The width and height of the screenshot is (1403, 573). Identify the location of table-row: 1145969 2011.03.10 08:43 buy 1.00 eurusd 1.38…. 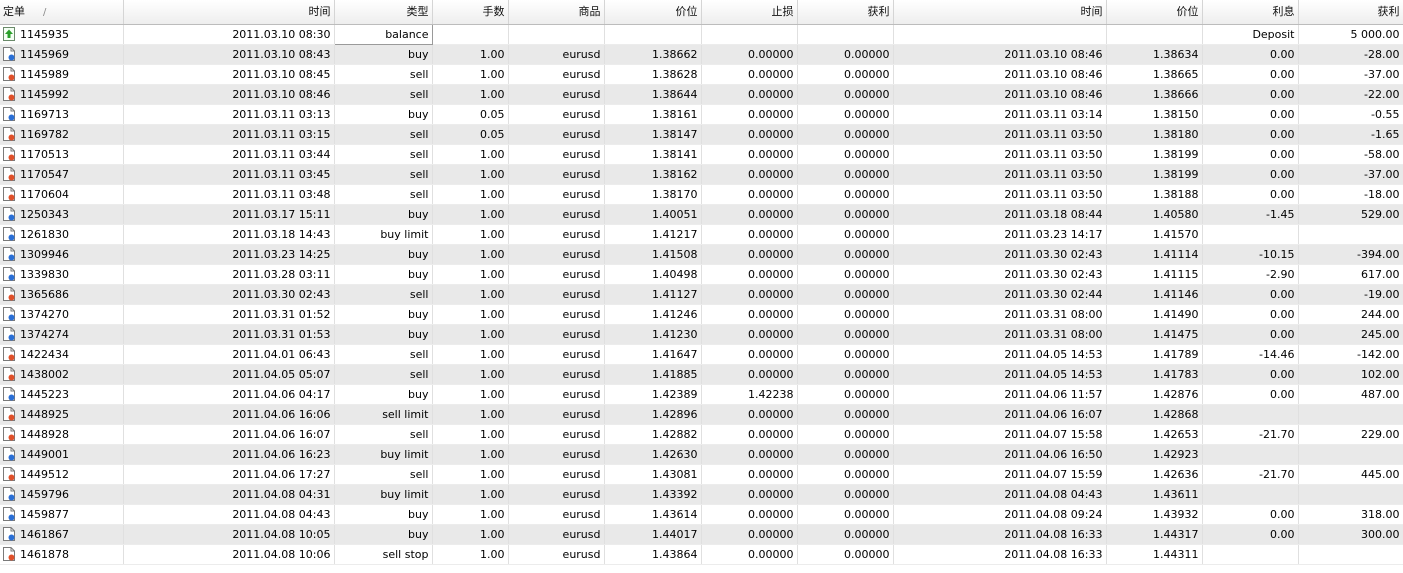
(701, 54).